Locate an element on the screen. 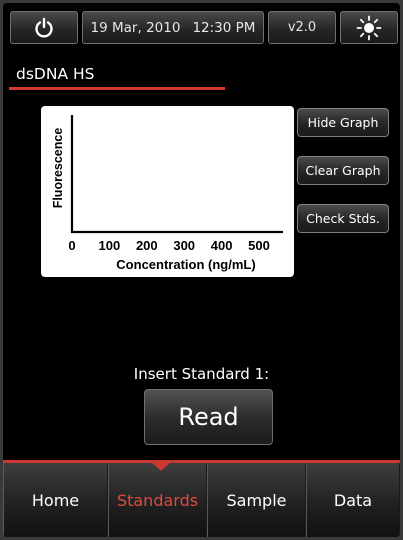  nav-sample: Sample is located at coordinates (256, 500).